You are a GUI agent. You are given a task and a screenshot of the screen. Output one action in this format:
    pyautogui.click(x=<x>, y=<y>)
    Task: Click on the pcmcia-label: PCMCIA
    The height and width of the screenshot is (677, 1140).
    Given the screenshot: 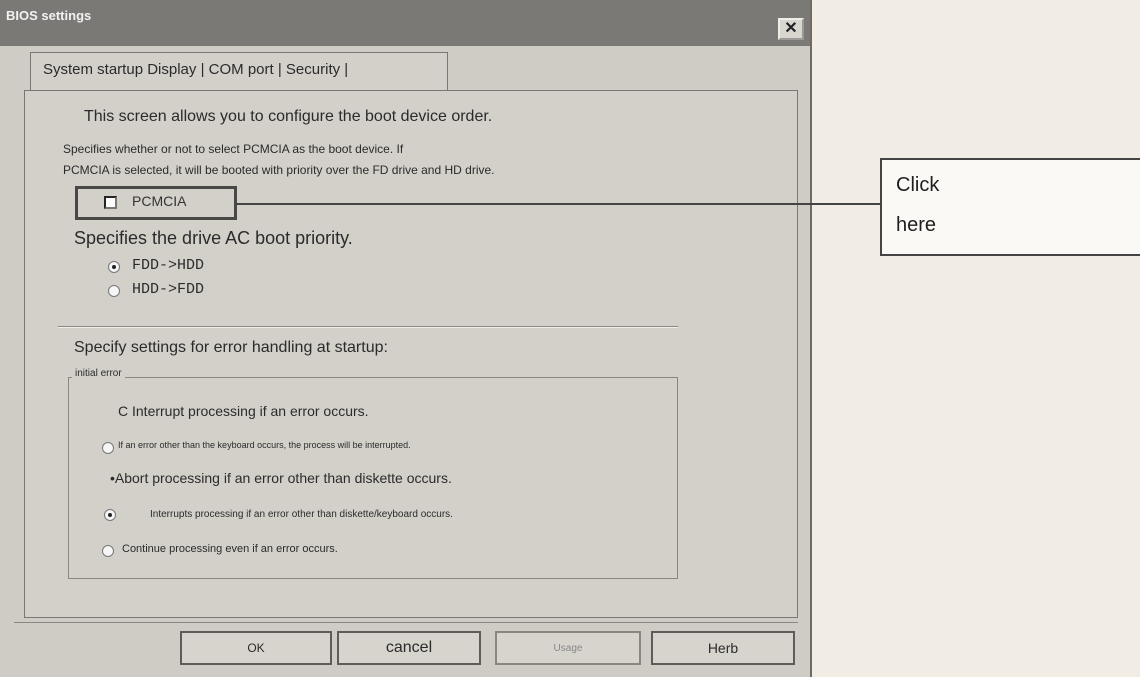 What is the action you would take?
    pyautogui.click(x=159, y=201)
    